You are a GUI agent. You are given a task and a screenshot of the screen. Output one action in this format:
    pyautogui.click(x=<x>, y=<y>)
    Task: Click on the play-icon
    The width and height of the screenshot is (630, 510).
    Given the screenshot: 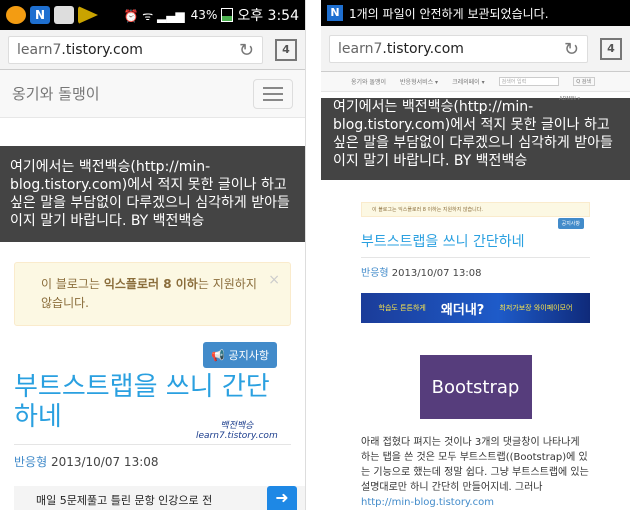 What is the action you would take?
    pyautogui.click(x=88, y=15)
    